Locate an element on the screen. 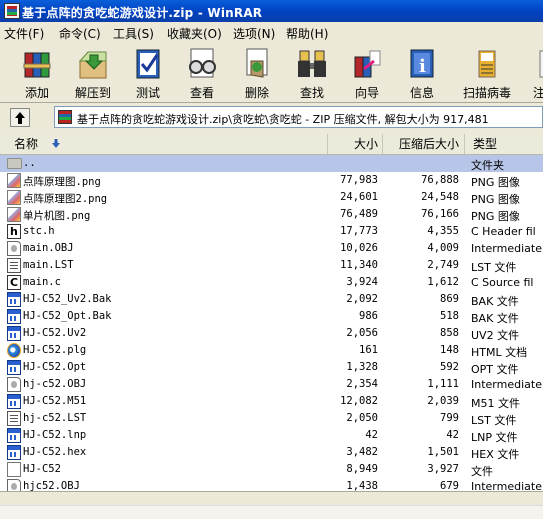 The height and width of the screenshot is (519, 543). ie-icon is located at coordinates (14, 350).